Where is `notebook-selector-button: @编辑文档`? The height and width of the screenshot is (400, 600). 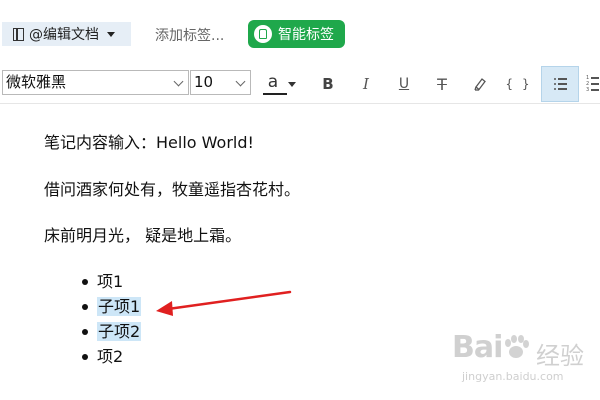 notebook-selector-button: @编辑文档 is located at coordinates (66, 34).